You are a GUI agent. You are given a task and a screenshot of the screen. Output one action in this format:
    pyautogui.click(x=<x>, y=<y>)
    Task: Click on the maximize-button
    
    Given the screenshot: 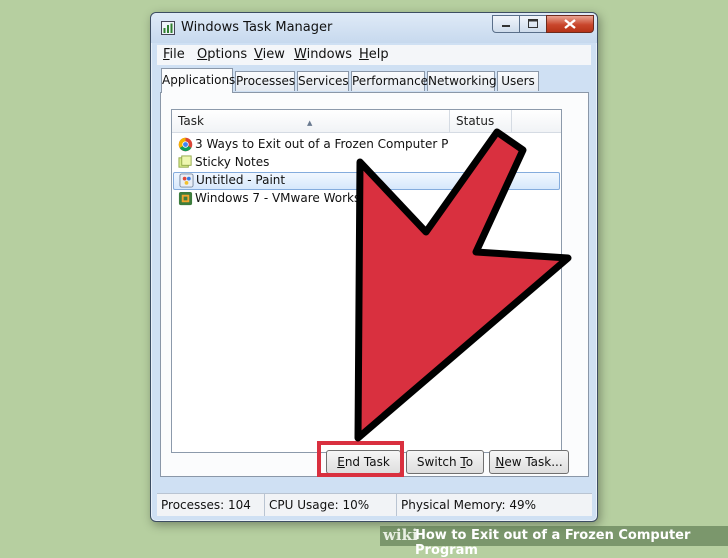 What is the action you would take?
    pyautogui.click(x=533, y=24)
    